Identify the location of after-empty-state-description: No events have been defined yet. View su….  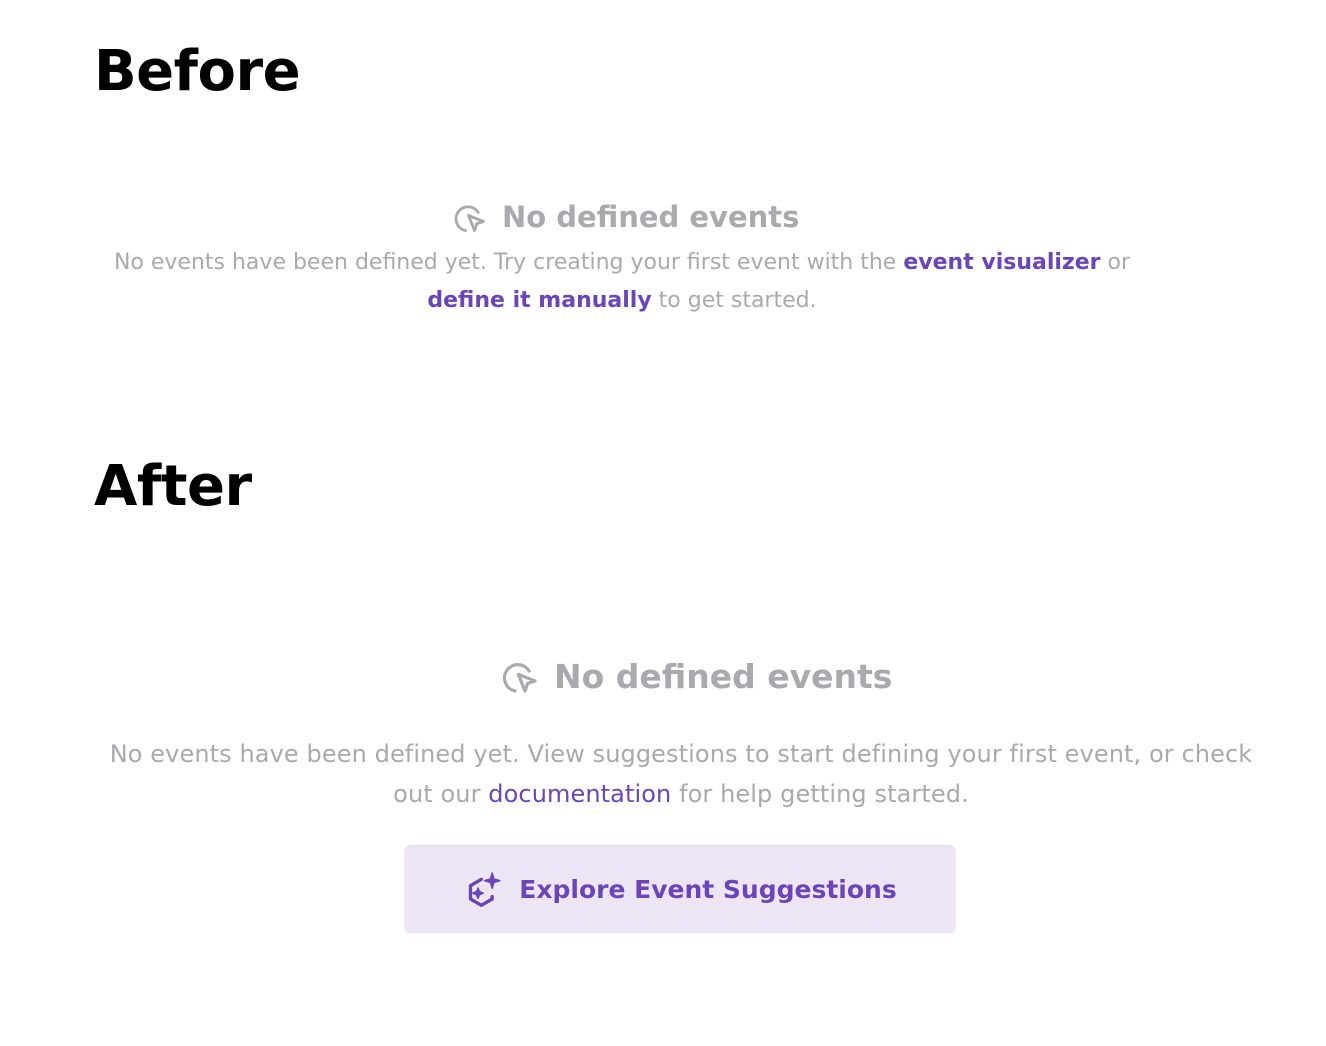
(681, 774).